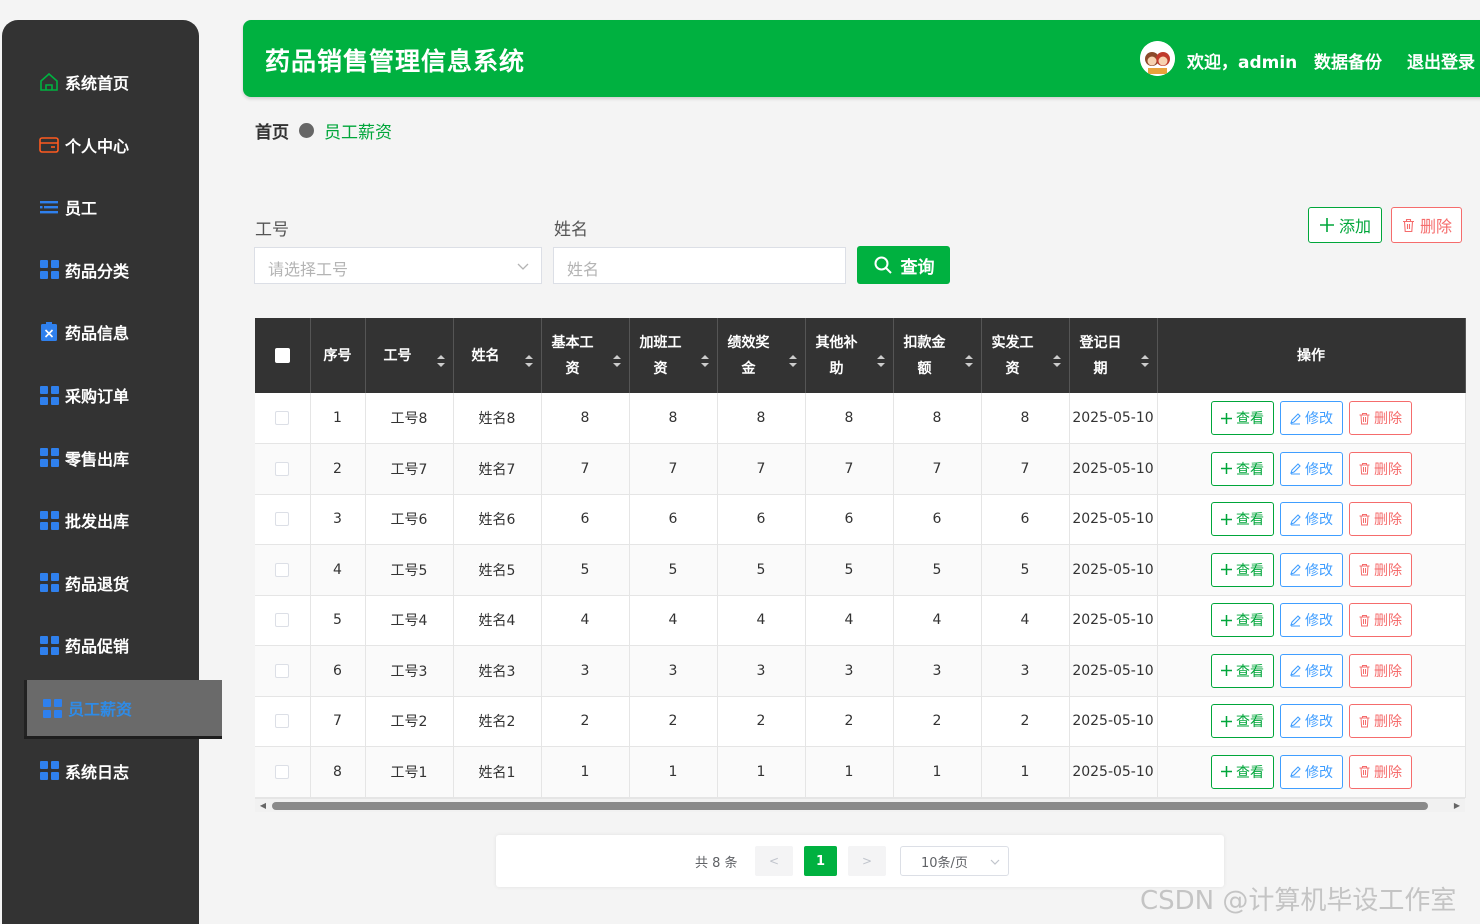 The height and width of the screenshot is (924, 1480). I want to click on sidebar-item-5: 药品信息, so click(100, 332).